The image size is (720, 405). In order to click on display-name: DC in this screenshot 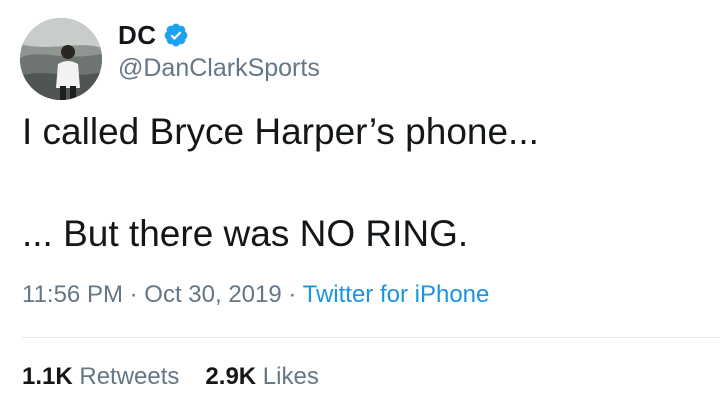, I will do `click(137, 35)`.